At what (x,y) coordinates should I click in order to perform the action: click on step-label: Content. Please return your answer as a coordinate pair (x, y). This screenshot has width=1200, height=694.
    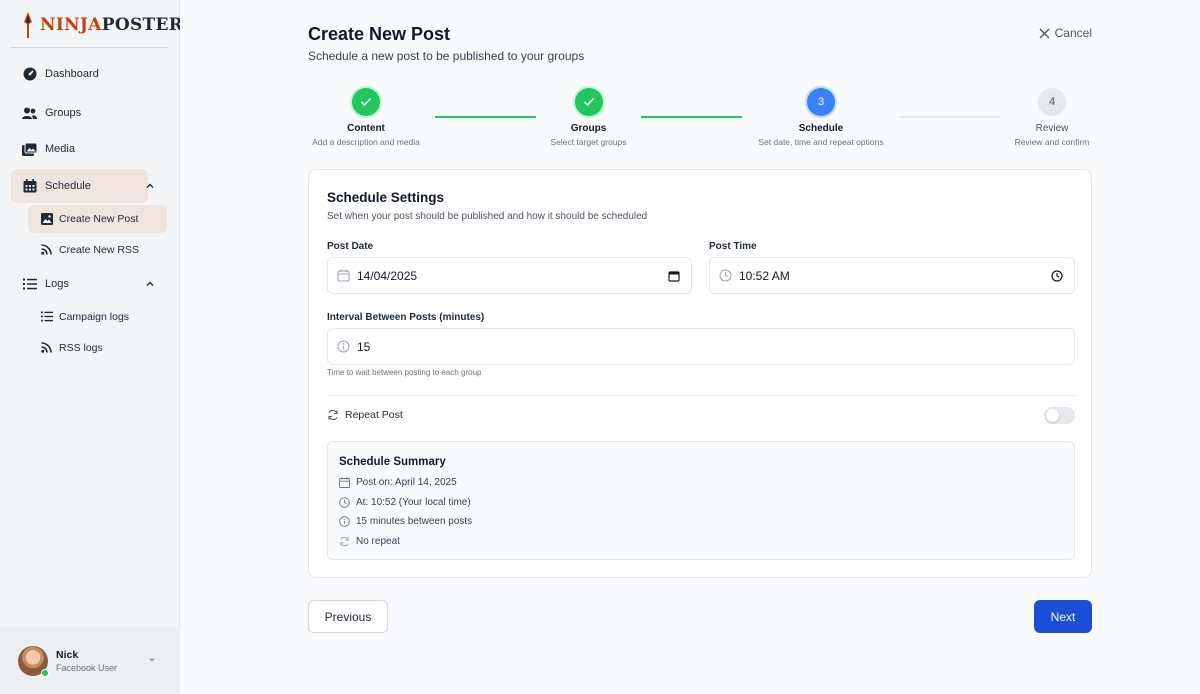
    Looking at the image, I should click on (366, 128).